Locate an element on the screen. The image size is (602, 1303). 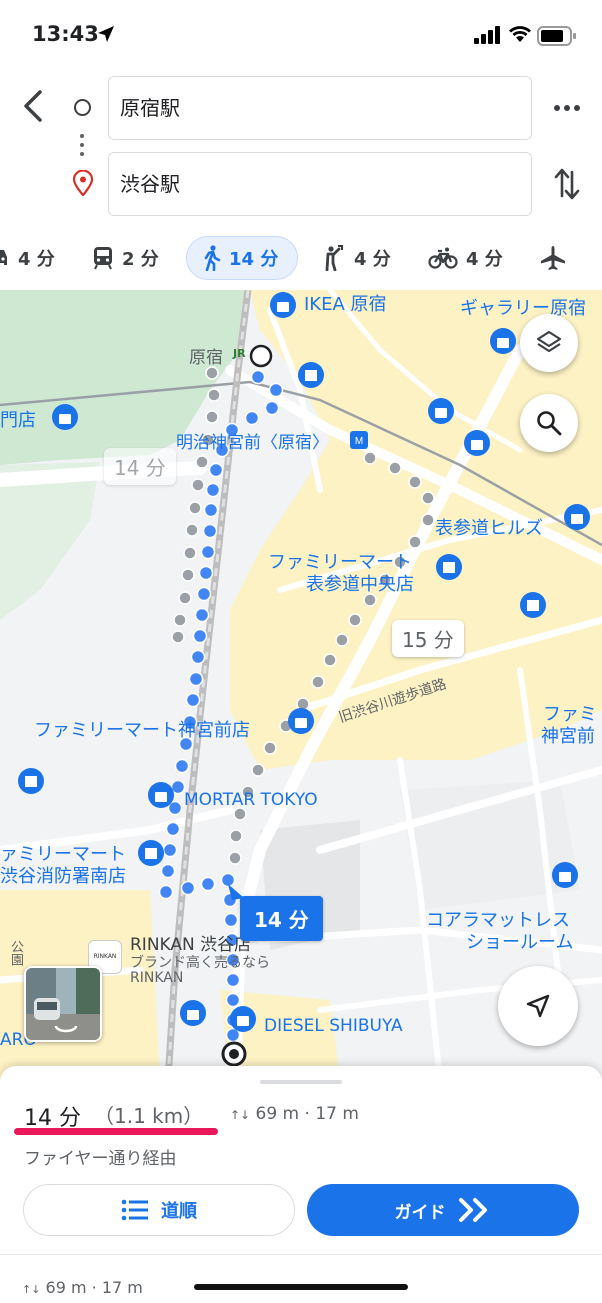
tab-transit-label: 2 分 is located at coordinates (140, 259).